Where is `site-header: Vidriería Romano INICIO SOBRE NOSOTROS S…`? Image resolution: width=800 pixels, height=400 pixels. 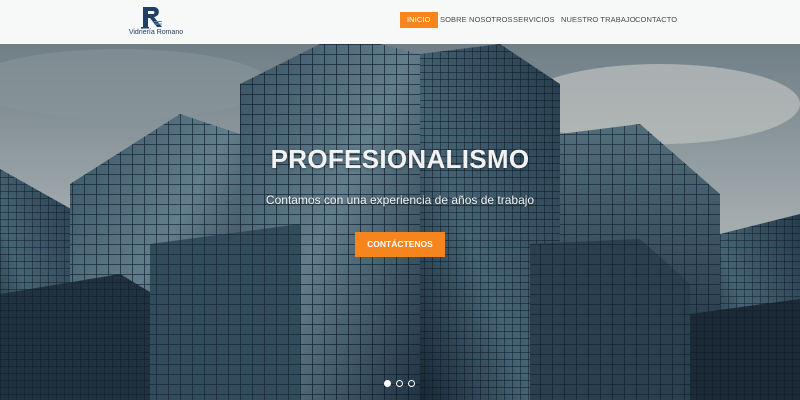 site-header: Vidriería Romano INICIO SOBRE NOSOTROS S… is located at coordinates (400, 22).